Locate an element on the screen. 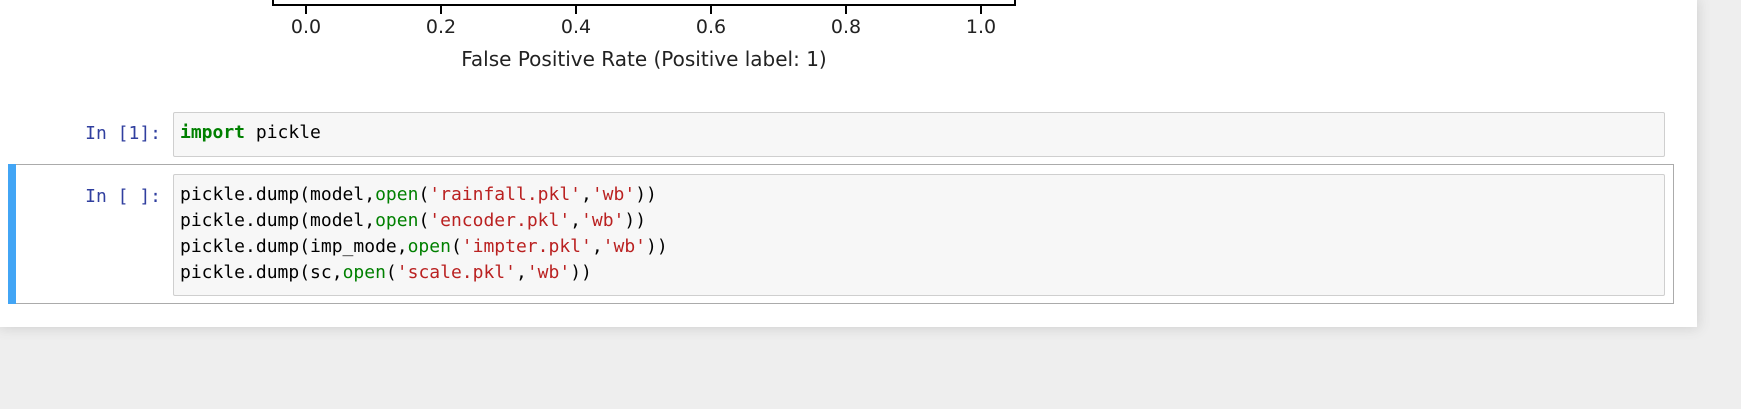 This screenshot has height=409, width=1741. code-token: pickle.dump(sc, is located at coordinates (261, 272).